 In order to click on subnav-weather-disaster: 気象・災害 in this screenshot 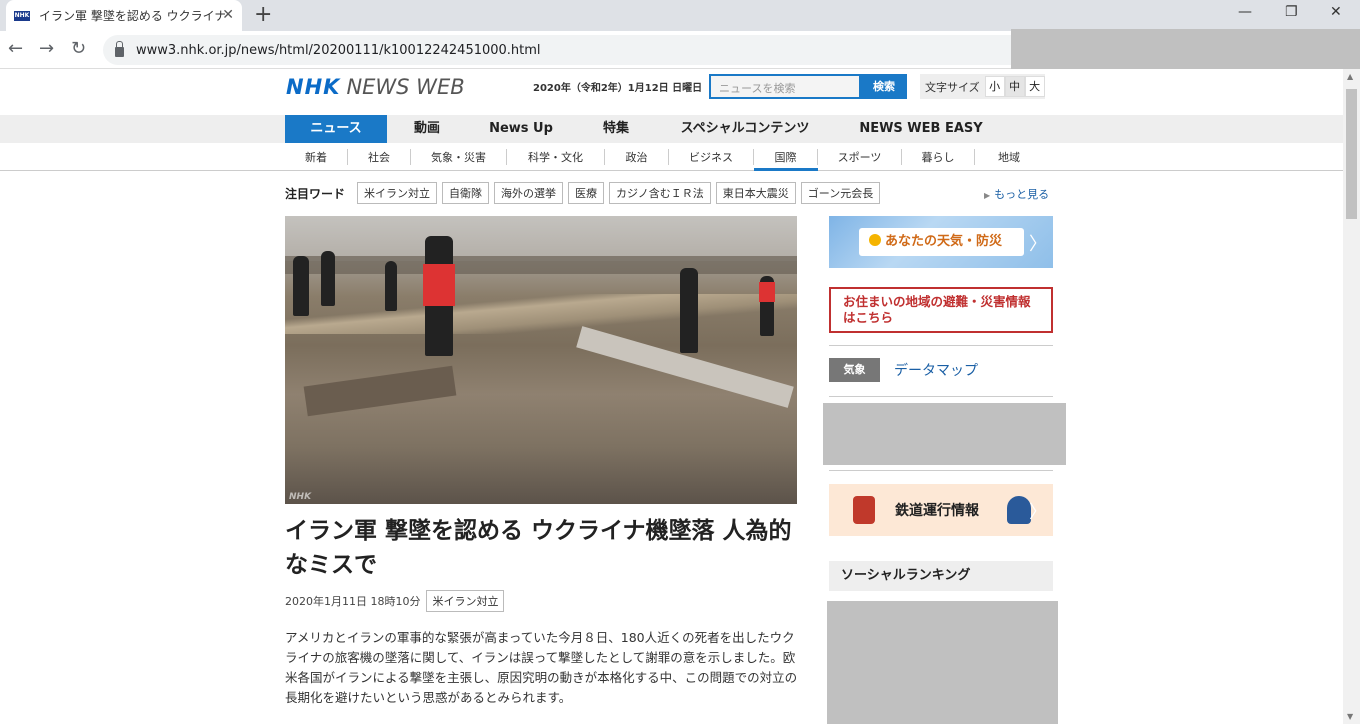, I will do `click(459, 157)`.